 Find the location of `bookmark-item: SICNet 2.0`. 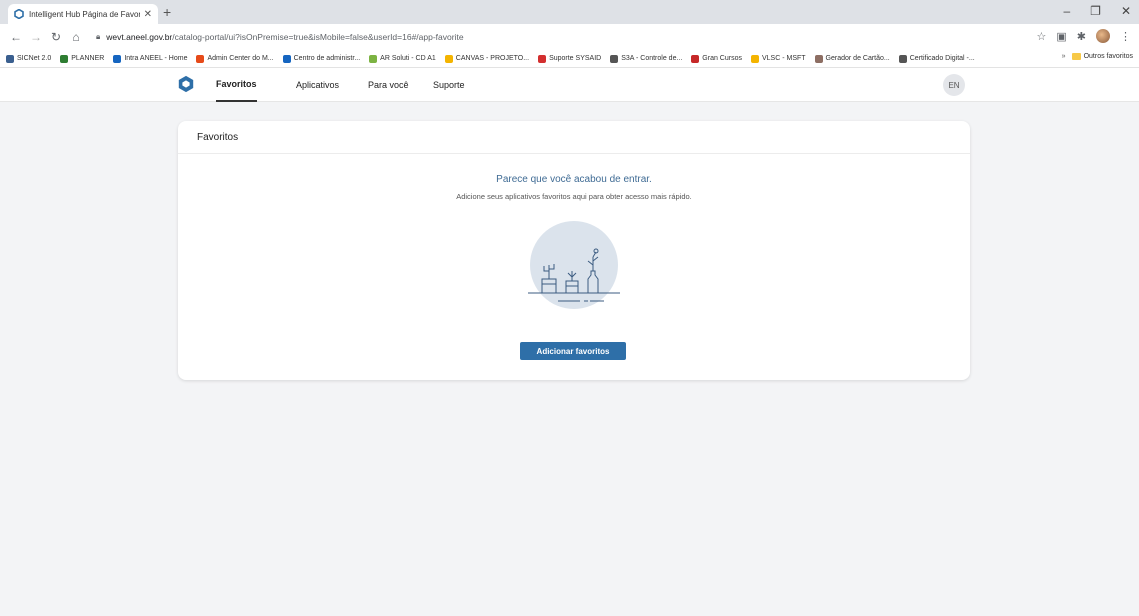

bookmark-item: SICNet 2.0 is located at coordinates (29, 58).